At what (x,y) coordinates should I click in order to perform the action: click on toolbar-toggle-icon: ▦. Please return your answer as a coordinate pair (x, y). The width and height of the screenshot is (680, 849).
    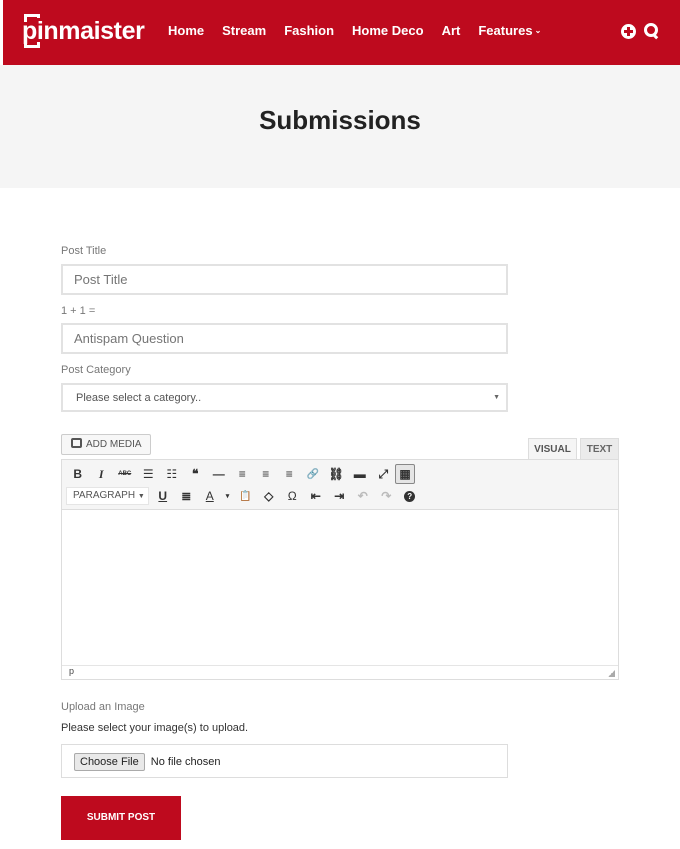
    Looking at the image, I should click on (405, 474).